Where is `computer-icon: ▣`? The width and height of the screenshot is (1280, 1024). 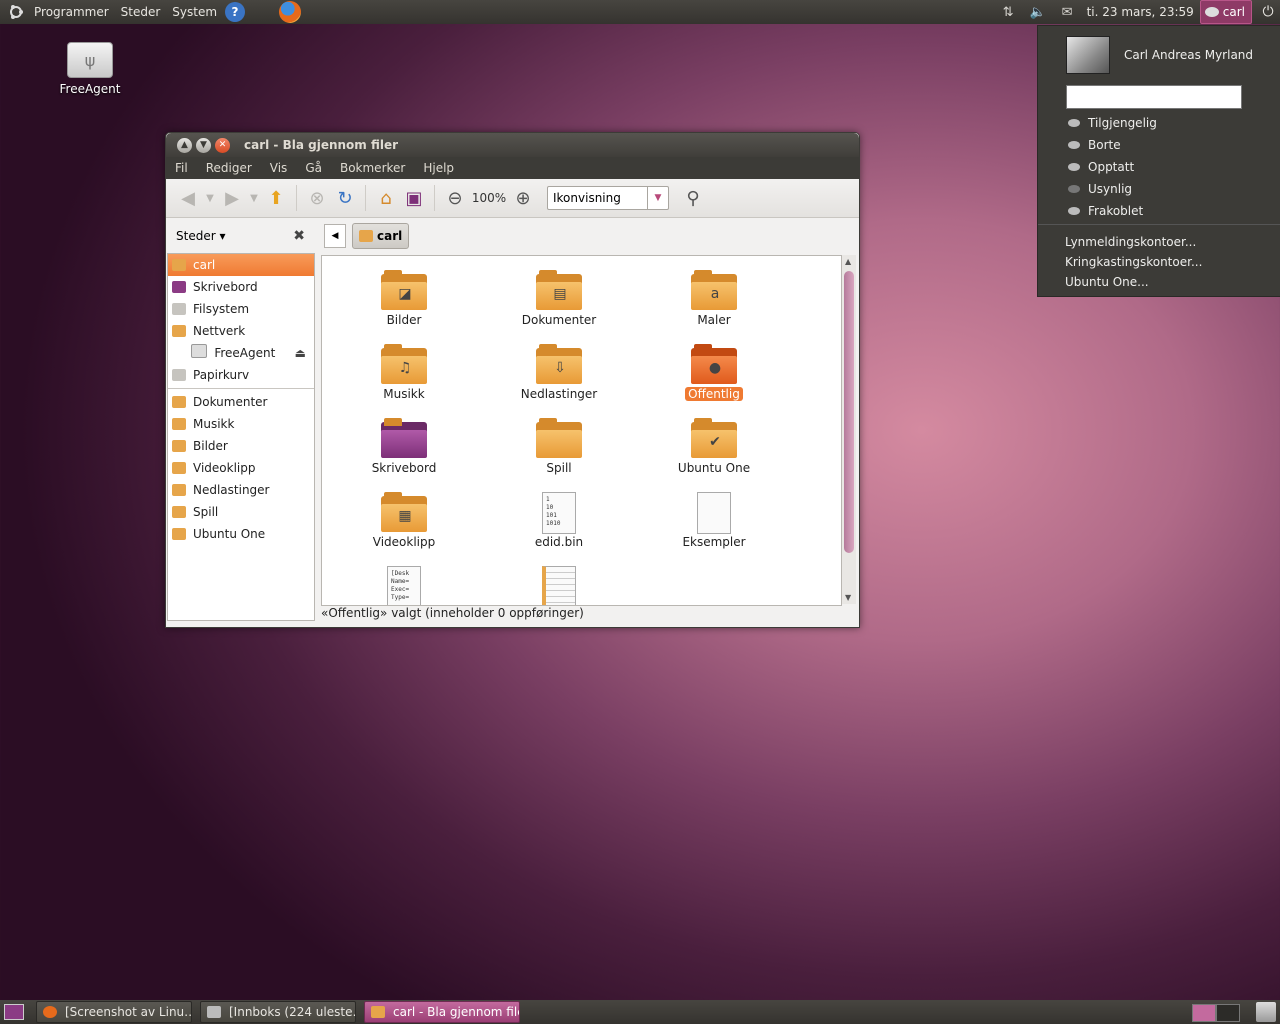 computer-icon: ▣ is located at coordinates (414, 198).